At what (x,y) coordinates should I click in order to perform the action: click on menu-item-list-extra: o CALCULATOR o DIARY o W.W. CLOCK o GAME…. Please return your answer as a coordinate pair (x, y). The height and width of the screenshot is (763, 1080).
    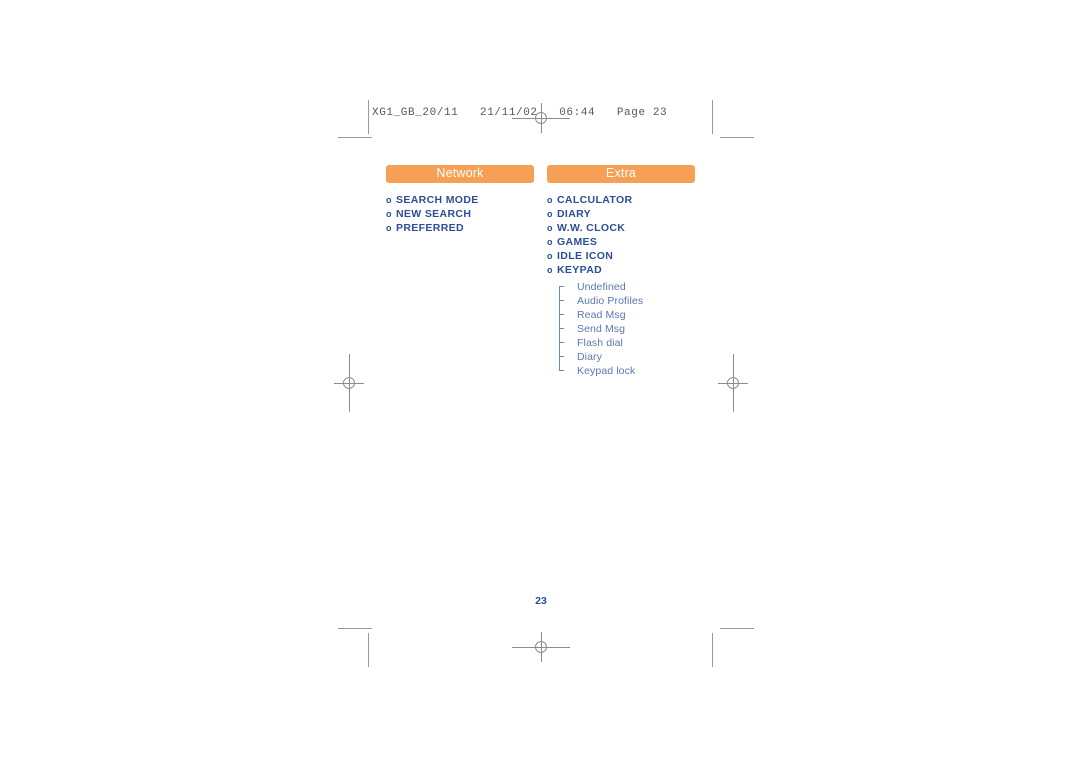
    Looking at the image, I should click on (621, 235).